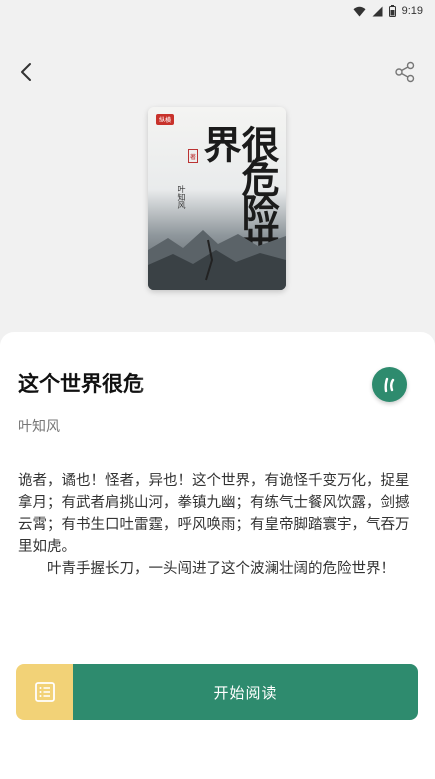 The width and height of the screenshot is (435, 779). I want to click on status-time: 9:19, so click(412, 11).